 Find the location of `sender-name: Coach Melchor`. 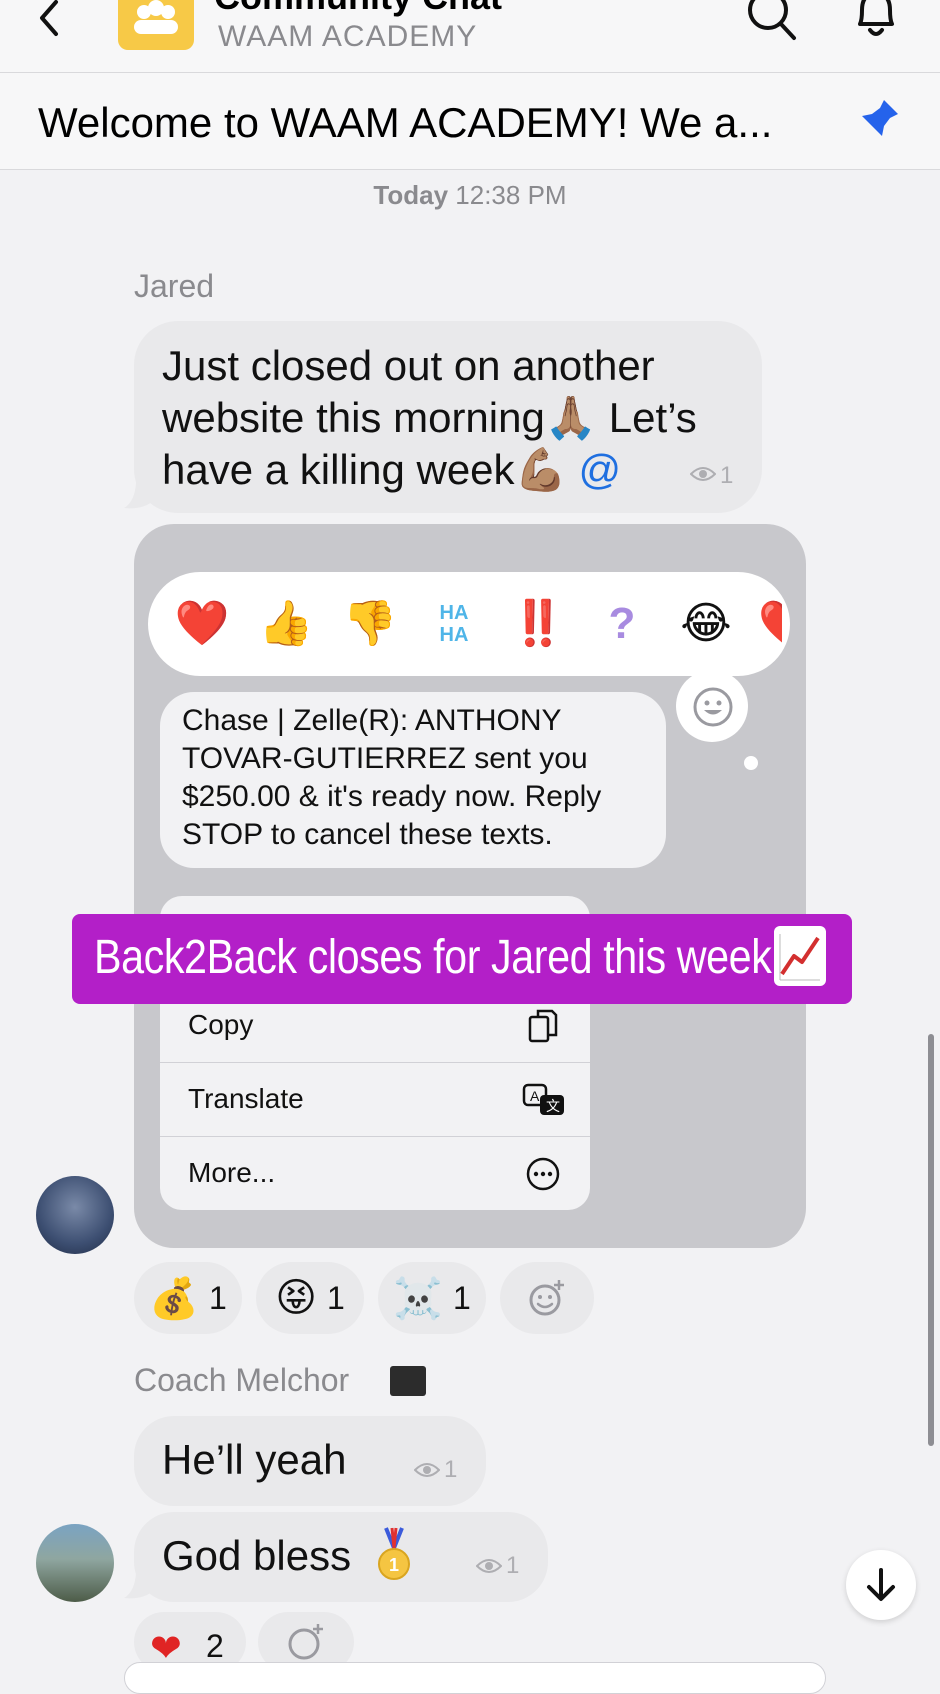

sender-name: Coach Melchor is located at coordinates (242, 1380).